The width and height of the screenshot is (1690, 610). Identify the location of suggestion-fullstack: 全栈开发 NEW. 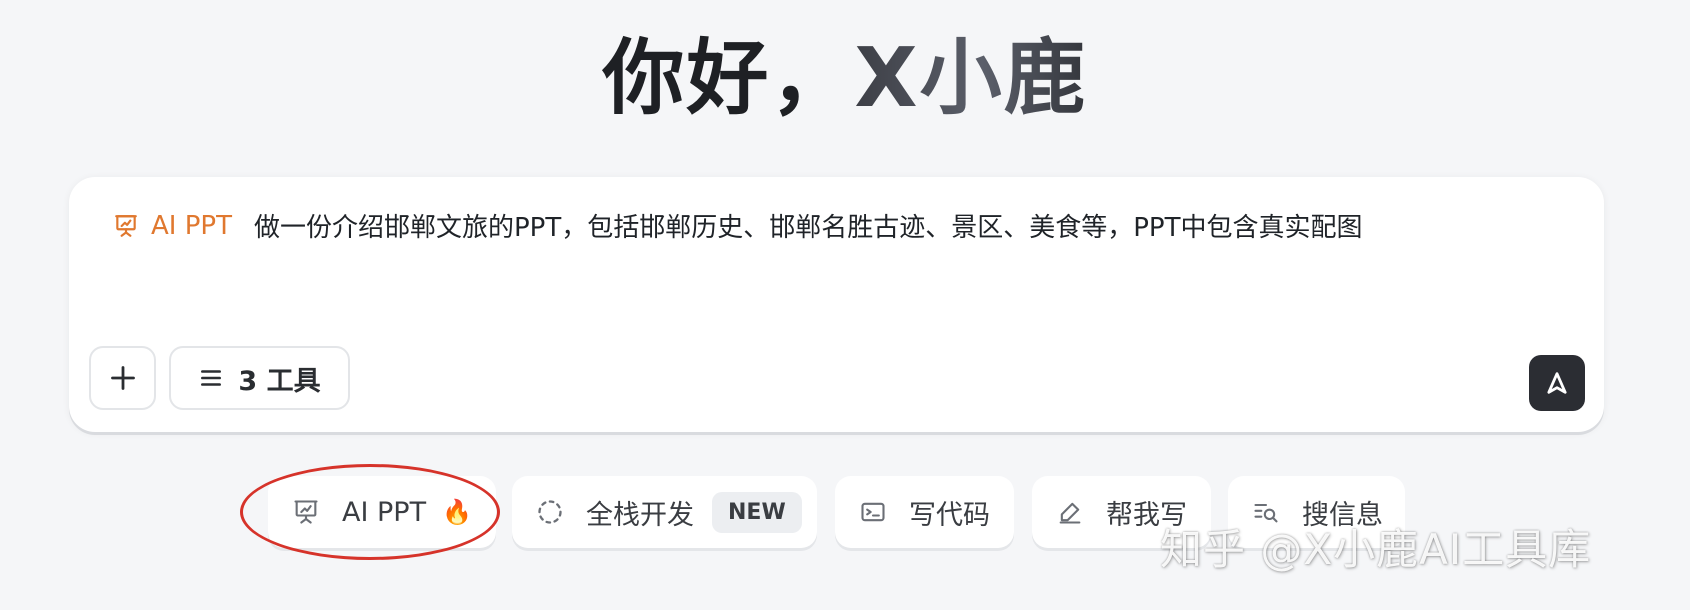
(664, 512).